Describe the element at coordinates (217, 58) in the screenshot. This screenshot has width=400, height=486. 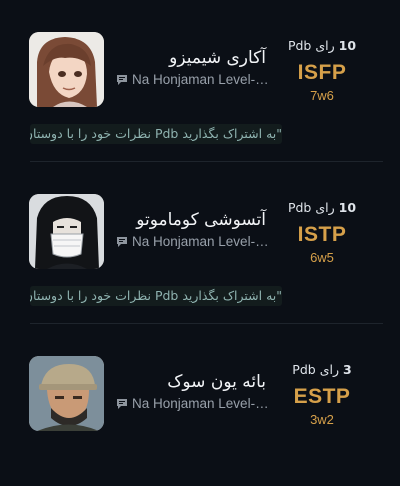
I see `profile-name: آکاری شیمیزو` at that location.